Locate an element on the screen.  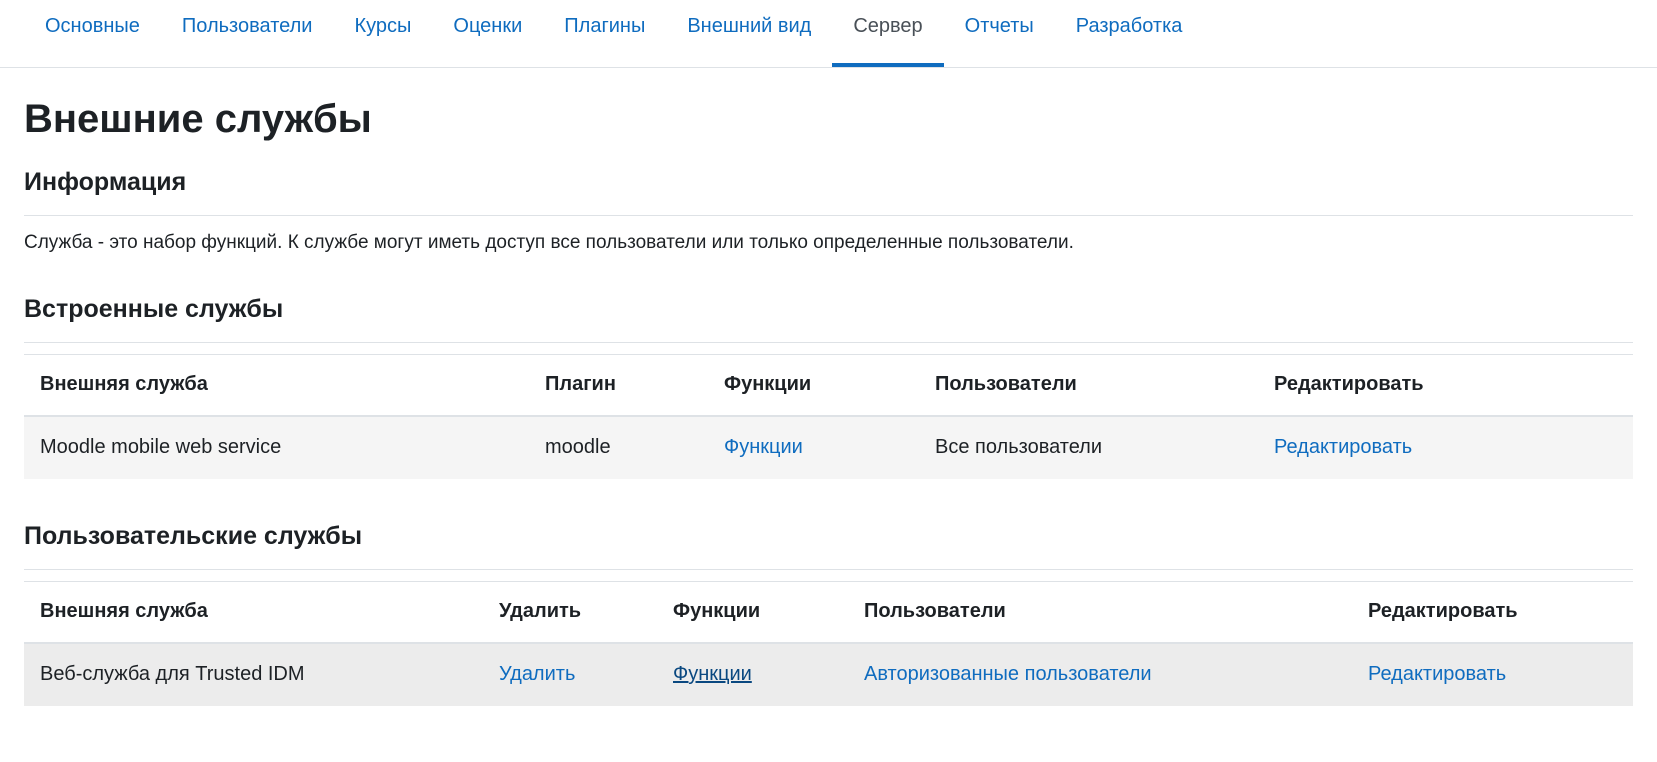
column-header-plugin: Плагин is located at coordinates (580, 384).